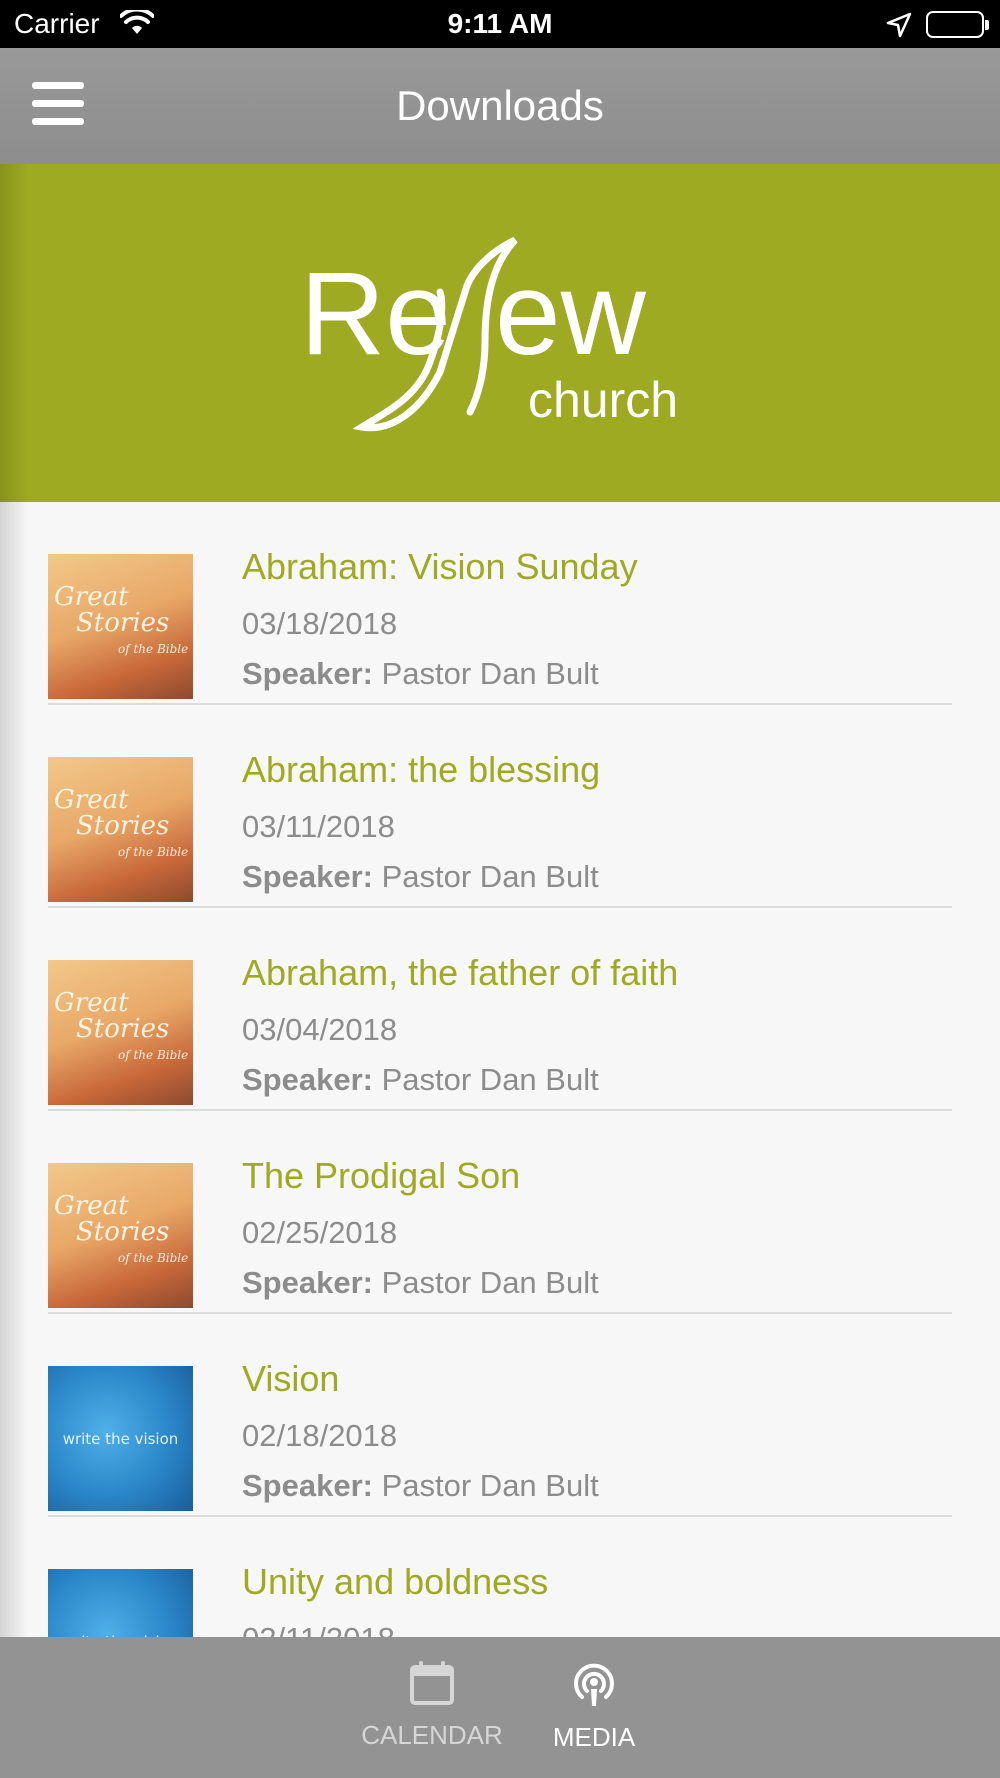 Image resolution: width=1000 pixels, height=1778 pixels. Describe the element at coordinates (603, 400) in the screenshot. I see `logo-text-church: church` at that location.